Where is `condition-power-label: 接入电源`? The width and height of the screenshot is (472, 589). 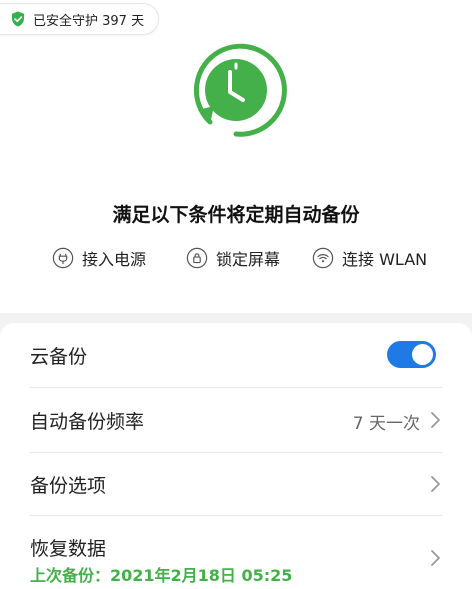
condition-power-label: 接入电源 is located at coordinates (114, 259).